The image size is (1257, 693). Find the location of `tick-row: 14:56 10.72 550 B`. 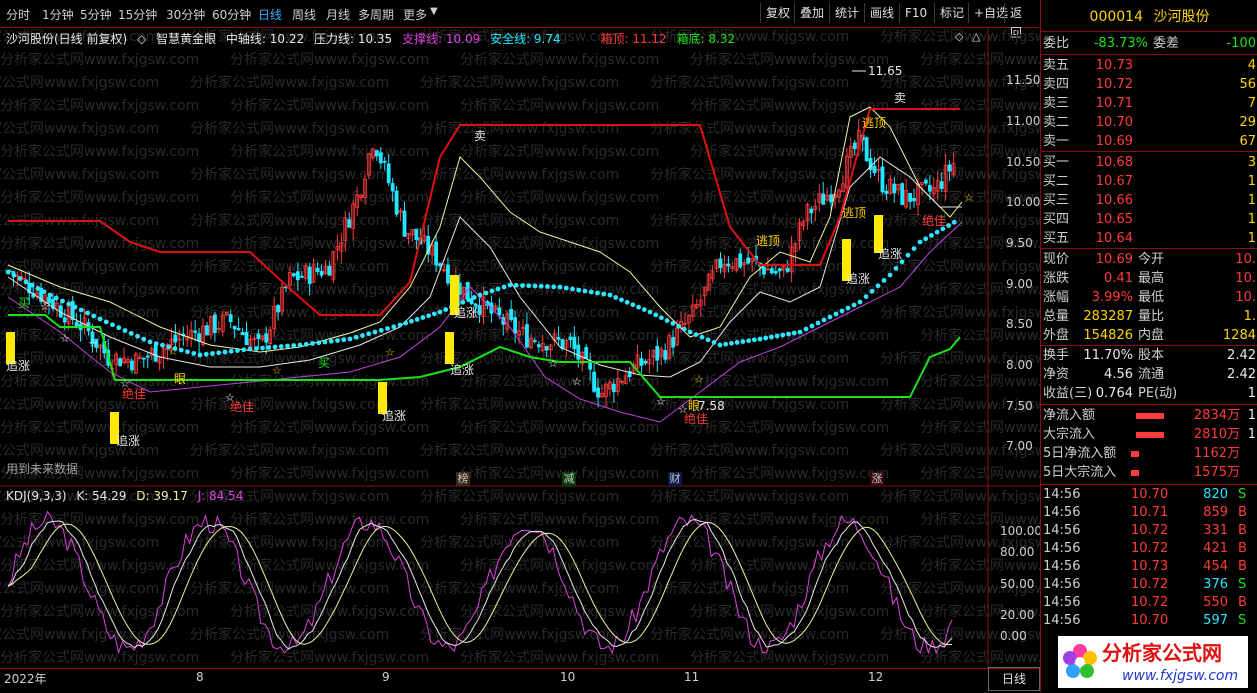

tick-row: 14:56 10.72 550 B is located at coordinates (1149, 603).